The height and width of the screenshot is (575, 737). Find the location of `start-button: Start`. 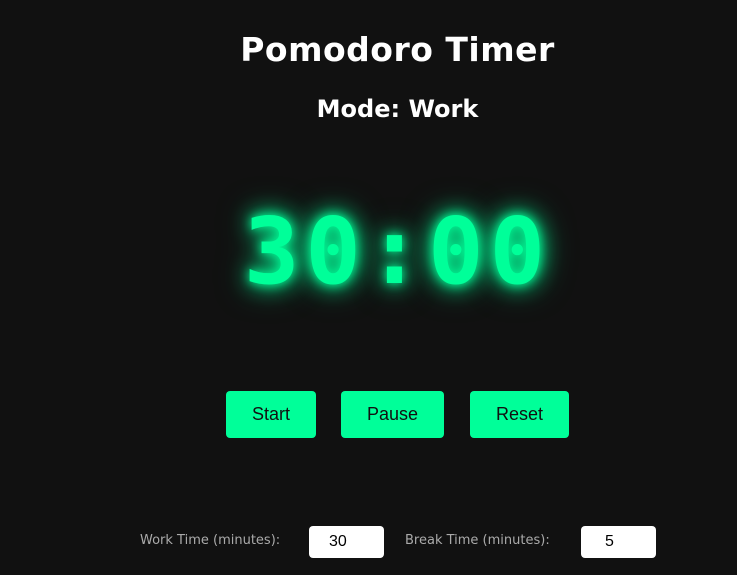

start-button: Start is located at coordinates (271, 414).